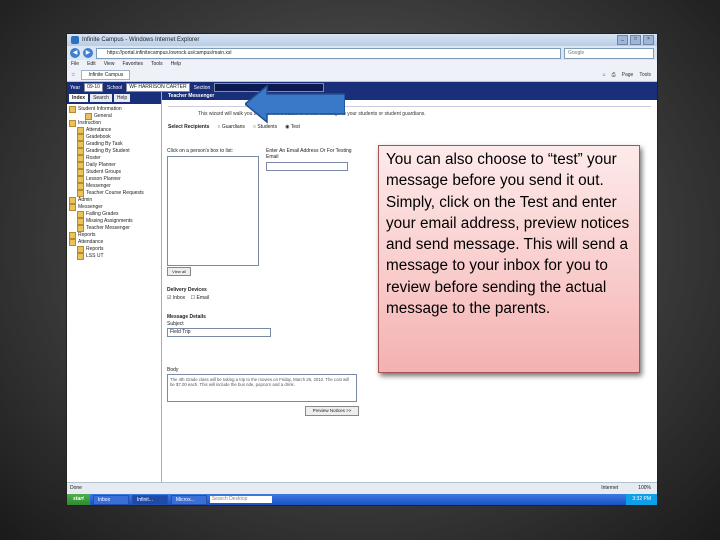 The width and height of the screenshot is (720, 540). I want to click on system-clock: 3:32 PM, so click(641, 499).